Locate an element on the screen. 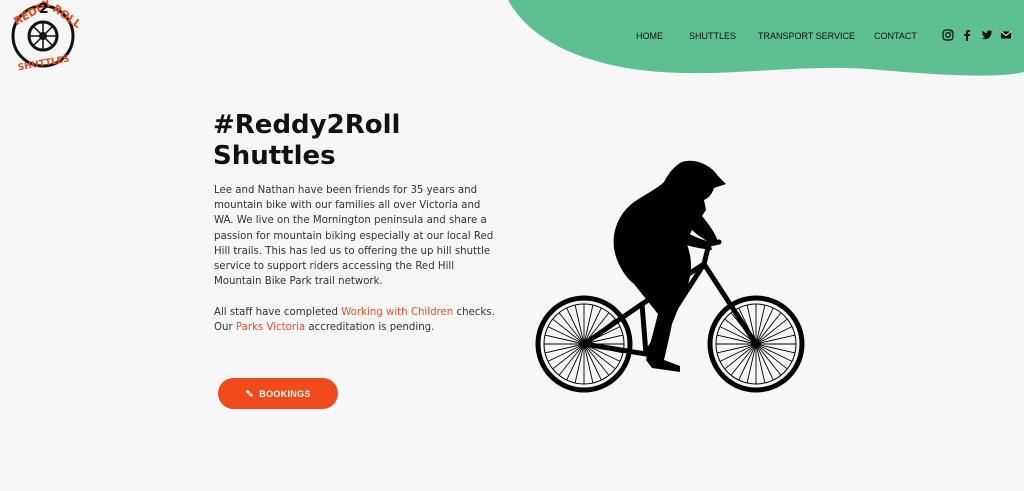 This screenshot has width=1024, height=491. bookings-label: BOOKINGS is located at coordinates (285, 393).